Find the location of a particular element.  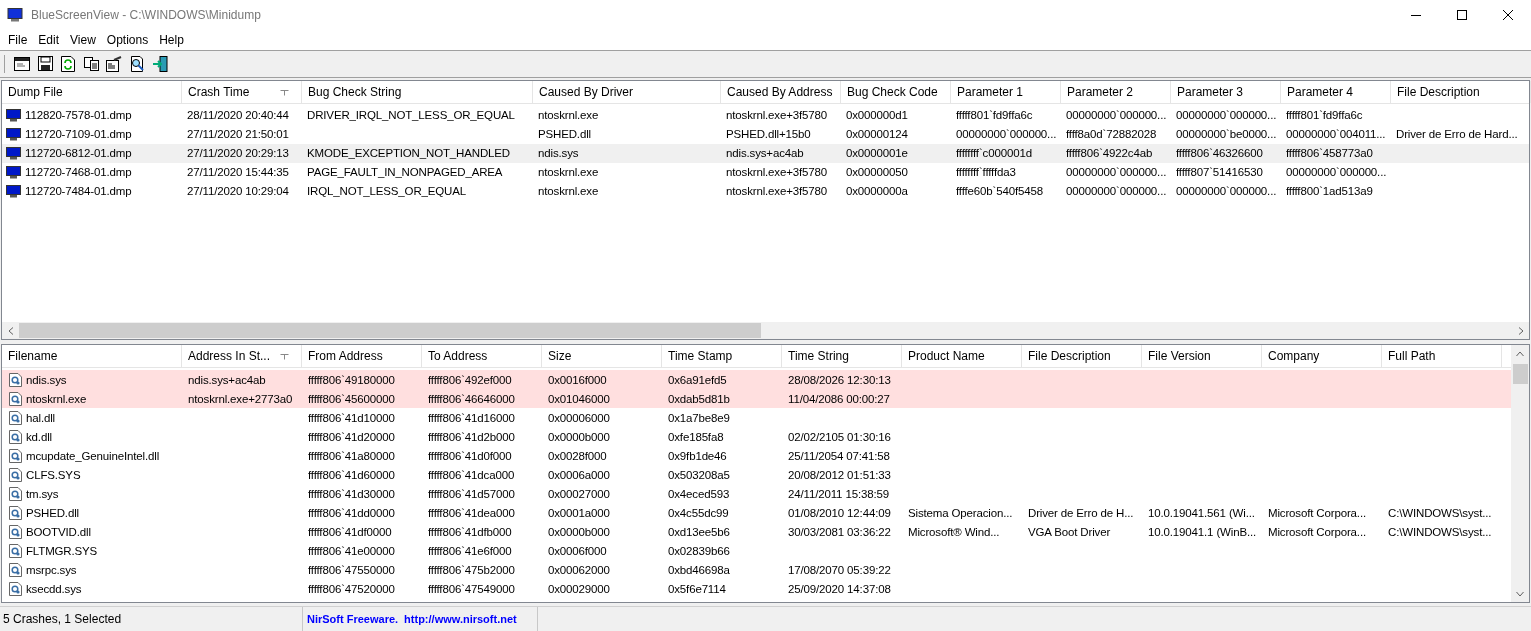

column-header: Parameter 2 is located at coordinates (1116, 91).